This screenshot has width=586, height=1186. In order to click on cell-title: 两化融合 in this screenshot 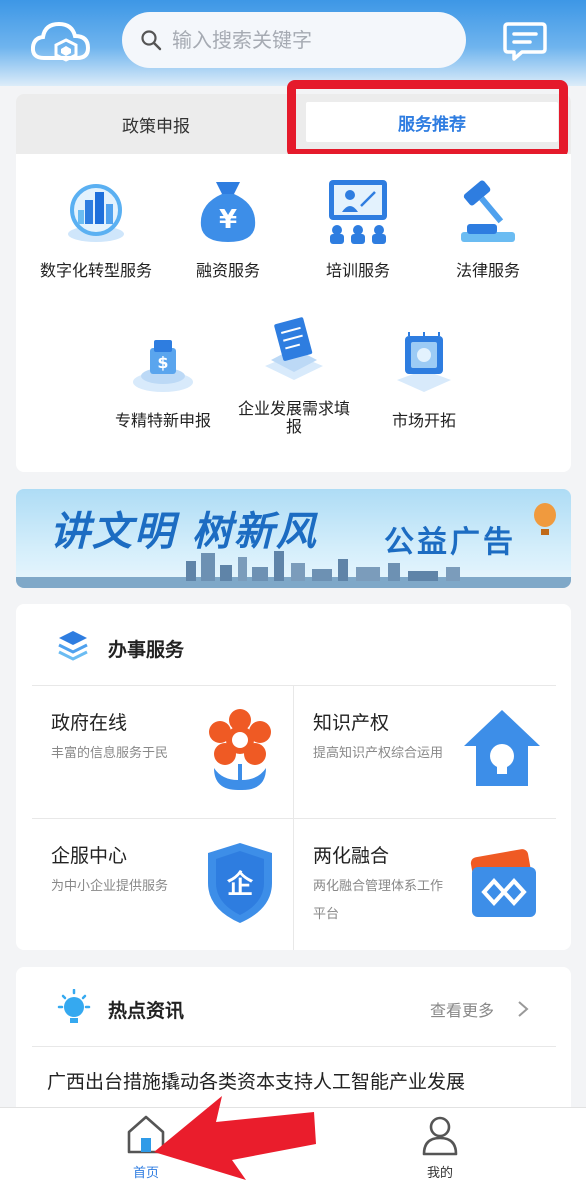, I will do `click(351, 856)`.